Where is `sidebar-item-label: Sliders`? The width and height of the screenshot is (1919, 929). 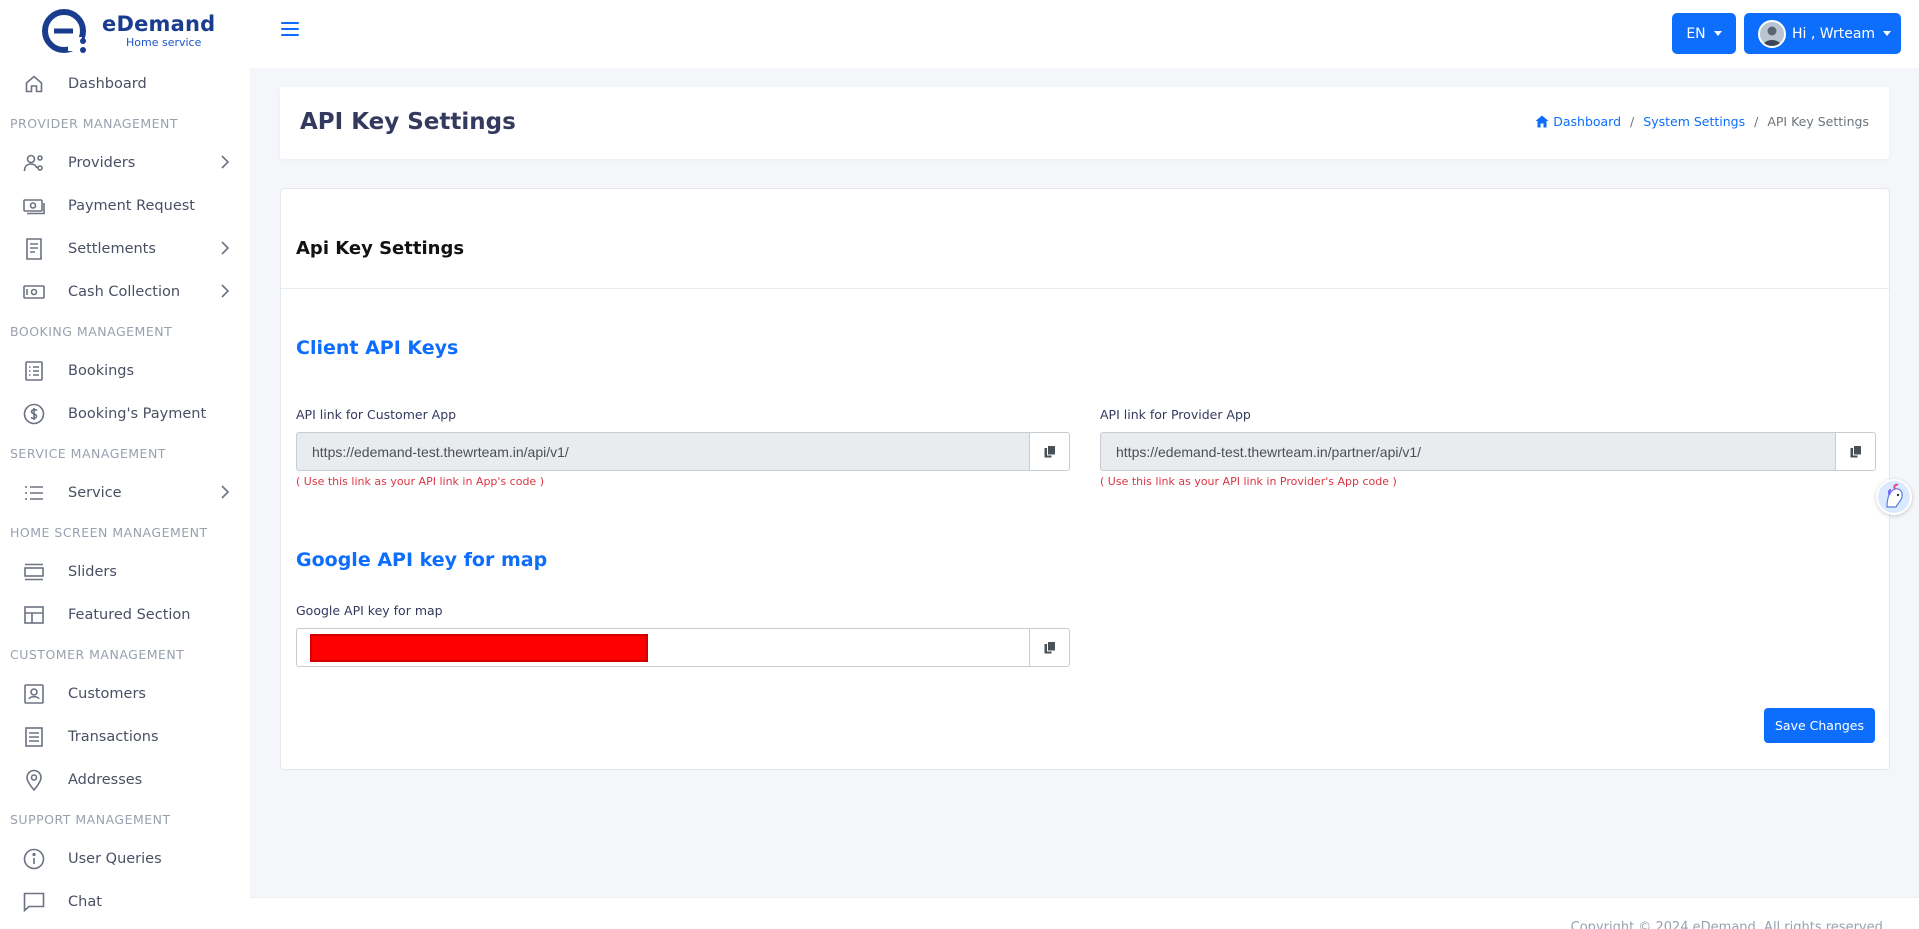 sidebar-item-label: Sliders is located at coordinates (92, 571).